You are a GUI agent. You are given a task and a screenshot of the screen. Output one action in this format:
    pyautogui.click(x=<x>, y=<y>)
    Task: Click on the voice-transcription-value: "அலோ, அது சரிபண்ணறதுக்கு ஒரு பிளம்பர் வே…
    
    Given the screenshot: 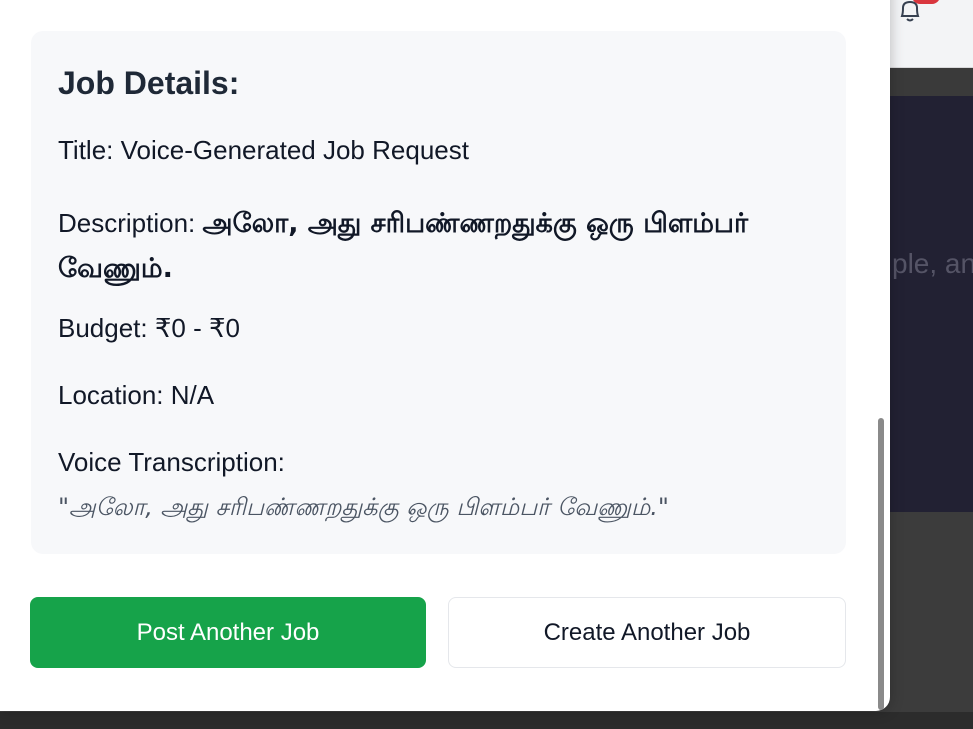 What is the action you would take?
    pyautogui.click(x=363, y=507)
    